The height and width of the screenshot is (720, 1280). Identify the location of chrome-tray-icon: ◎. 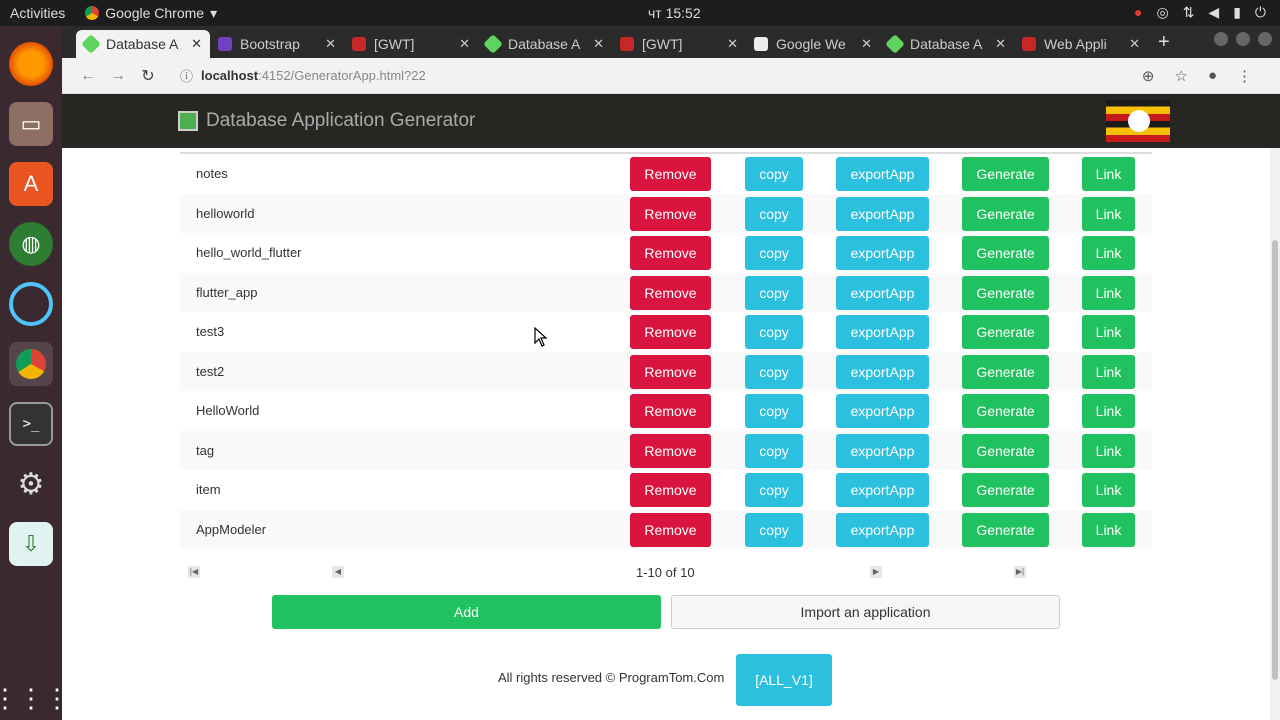
(1162, 12).